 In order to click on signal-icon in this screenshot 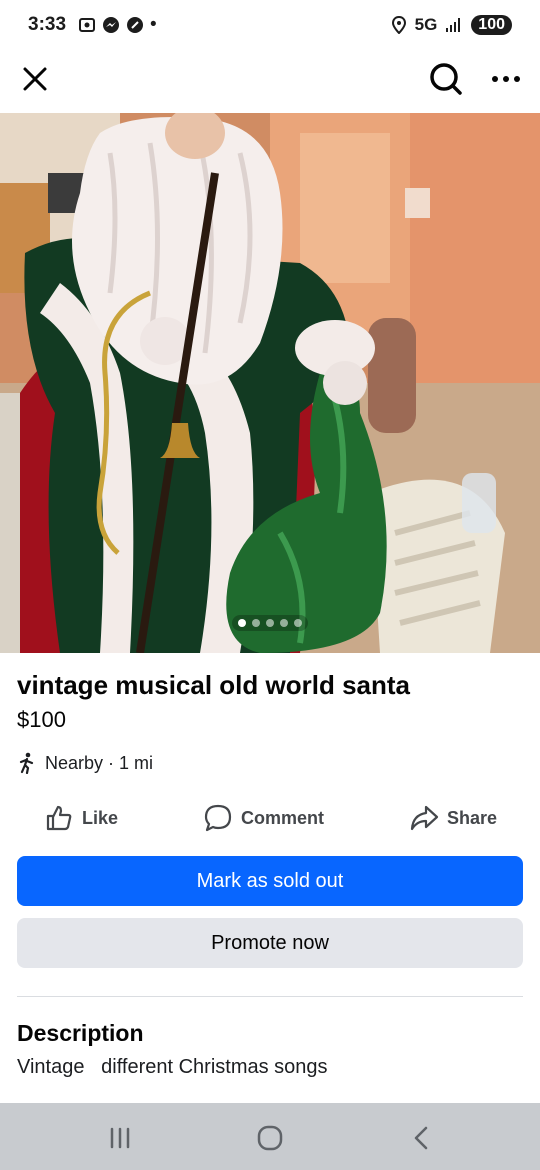, I will do `click(453, 25)`.